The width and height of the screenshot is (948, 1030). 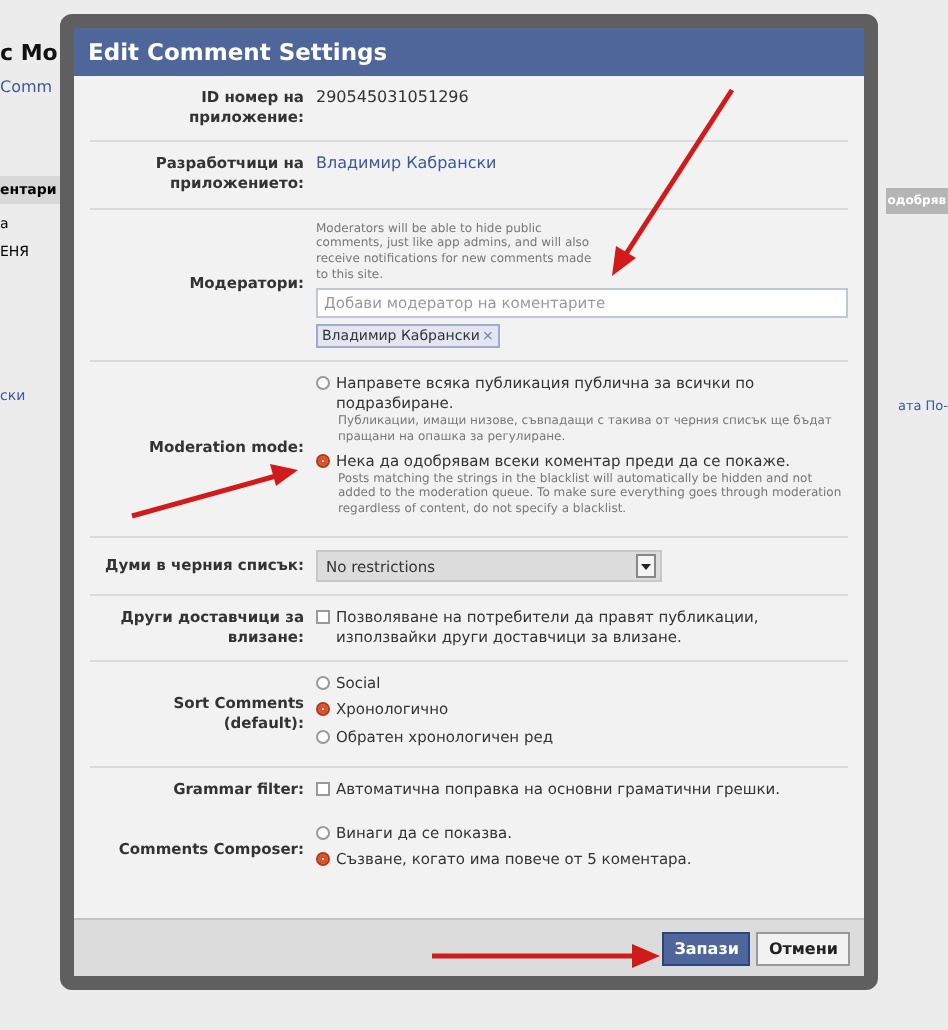 I want to click on save-button: Запази, so click(x=706, y=948).